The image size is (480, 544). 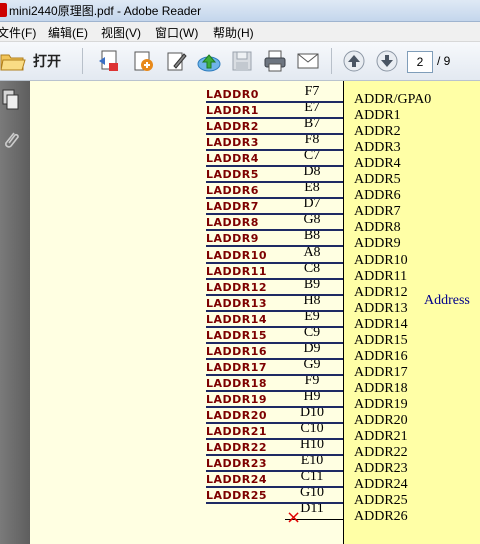 I want to click on pin-label: ADDR1, so click(x=377, y=116).